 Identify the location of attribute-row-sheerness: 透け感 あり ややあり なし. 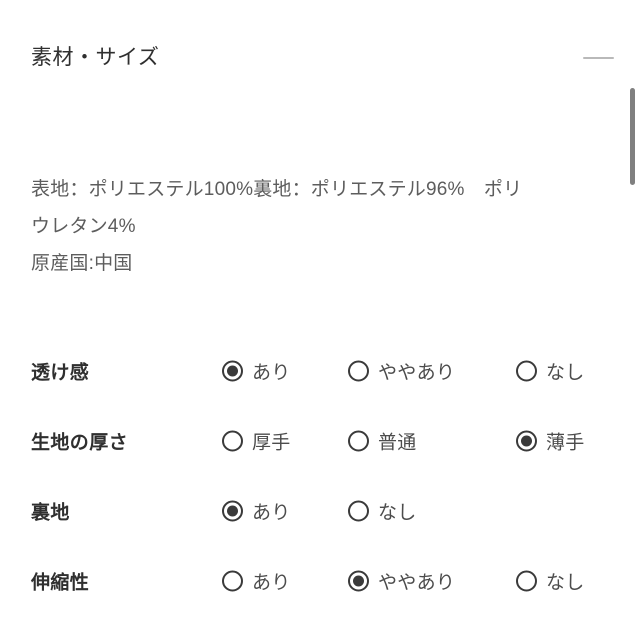
(320, 371).